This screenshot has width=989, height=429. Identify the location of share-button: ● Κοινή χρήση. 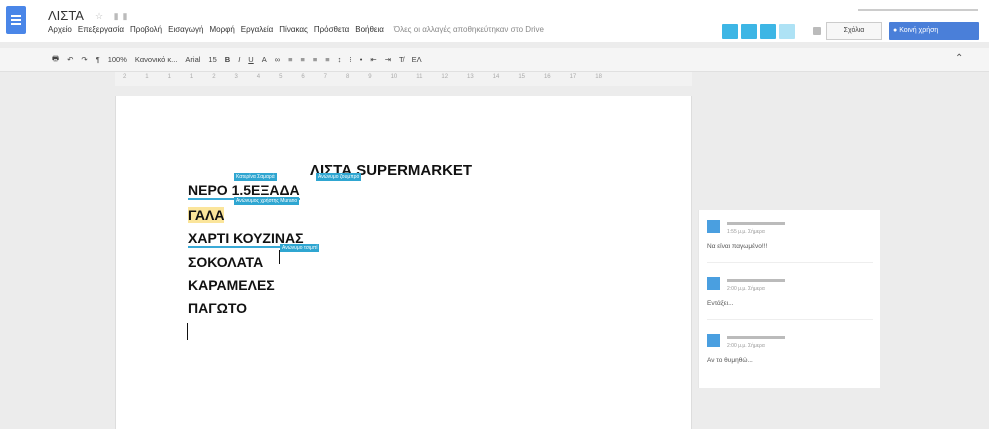
(934, 31).